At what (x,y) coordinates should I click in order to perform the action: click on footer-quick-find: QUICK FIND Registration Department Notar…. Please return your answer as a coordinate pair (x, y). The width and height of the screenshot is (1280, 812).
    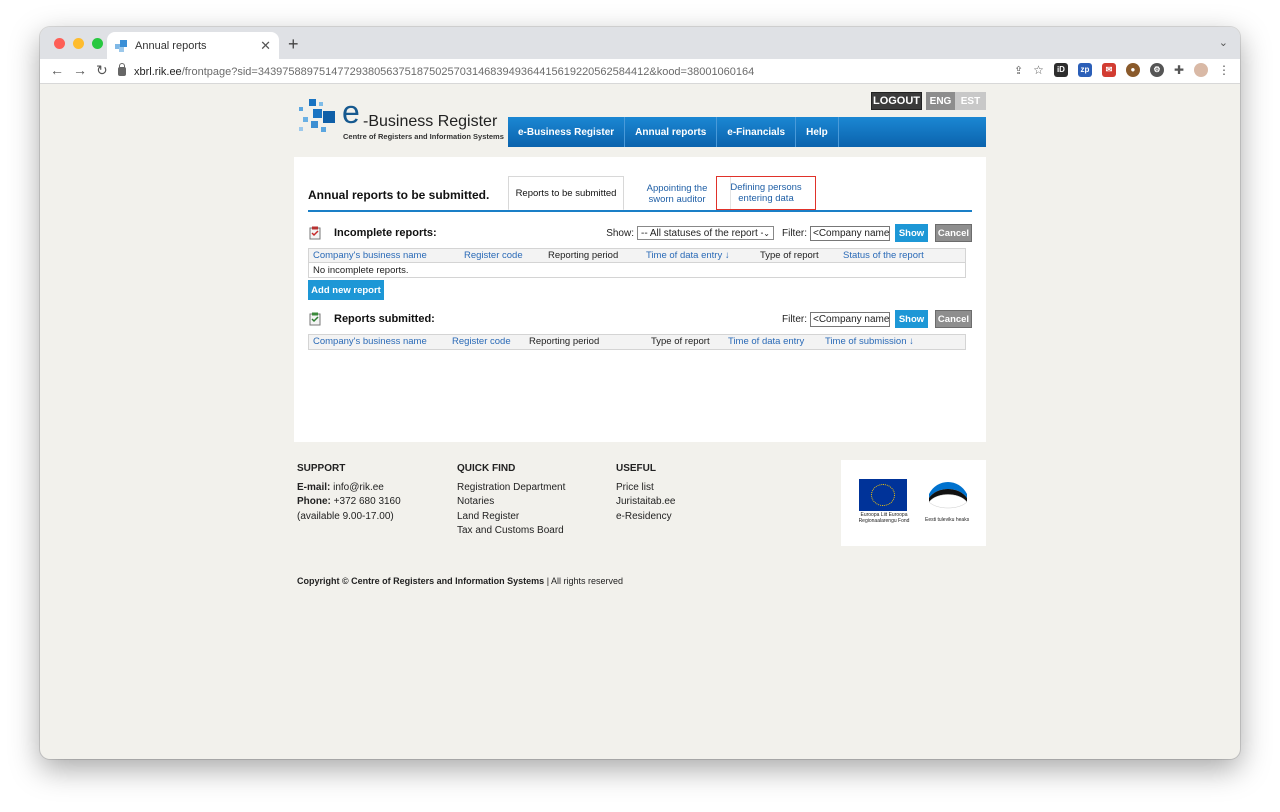
    Looking at the image, I should click on (511, 500).